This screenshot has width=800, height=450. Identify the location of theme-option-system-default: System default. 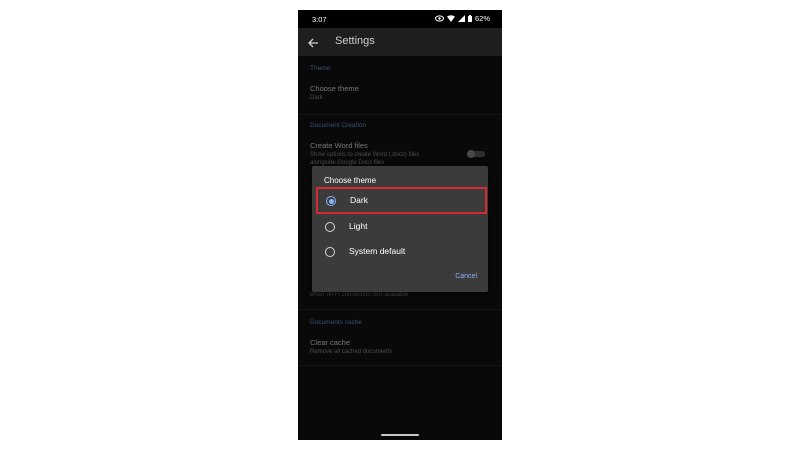
(402, 251).